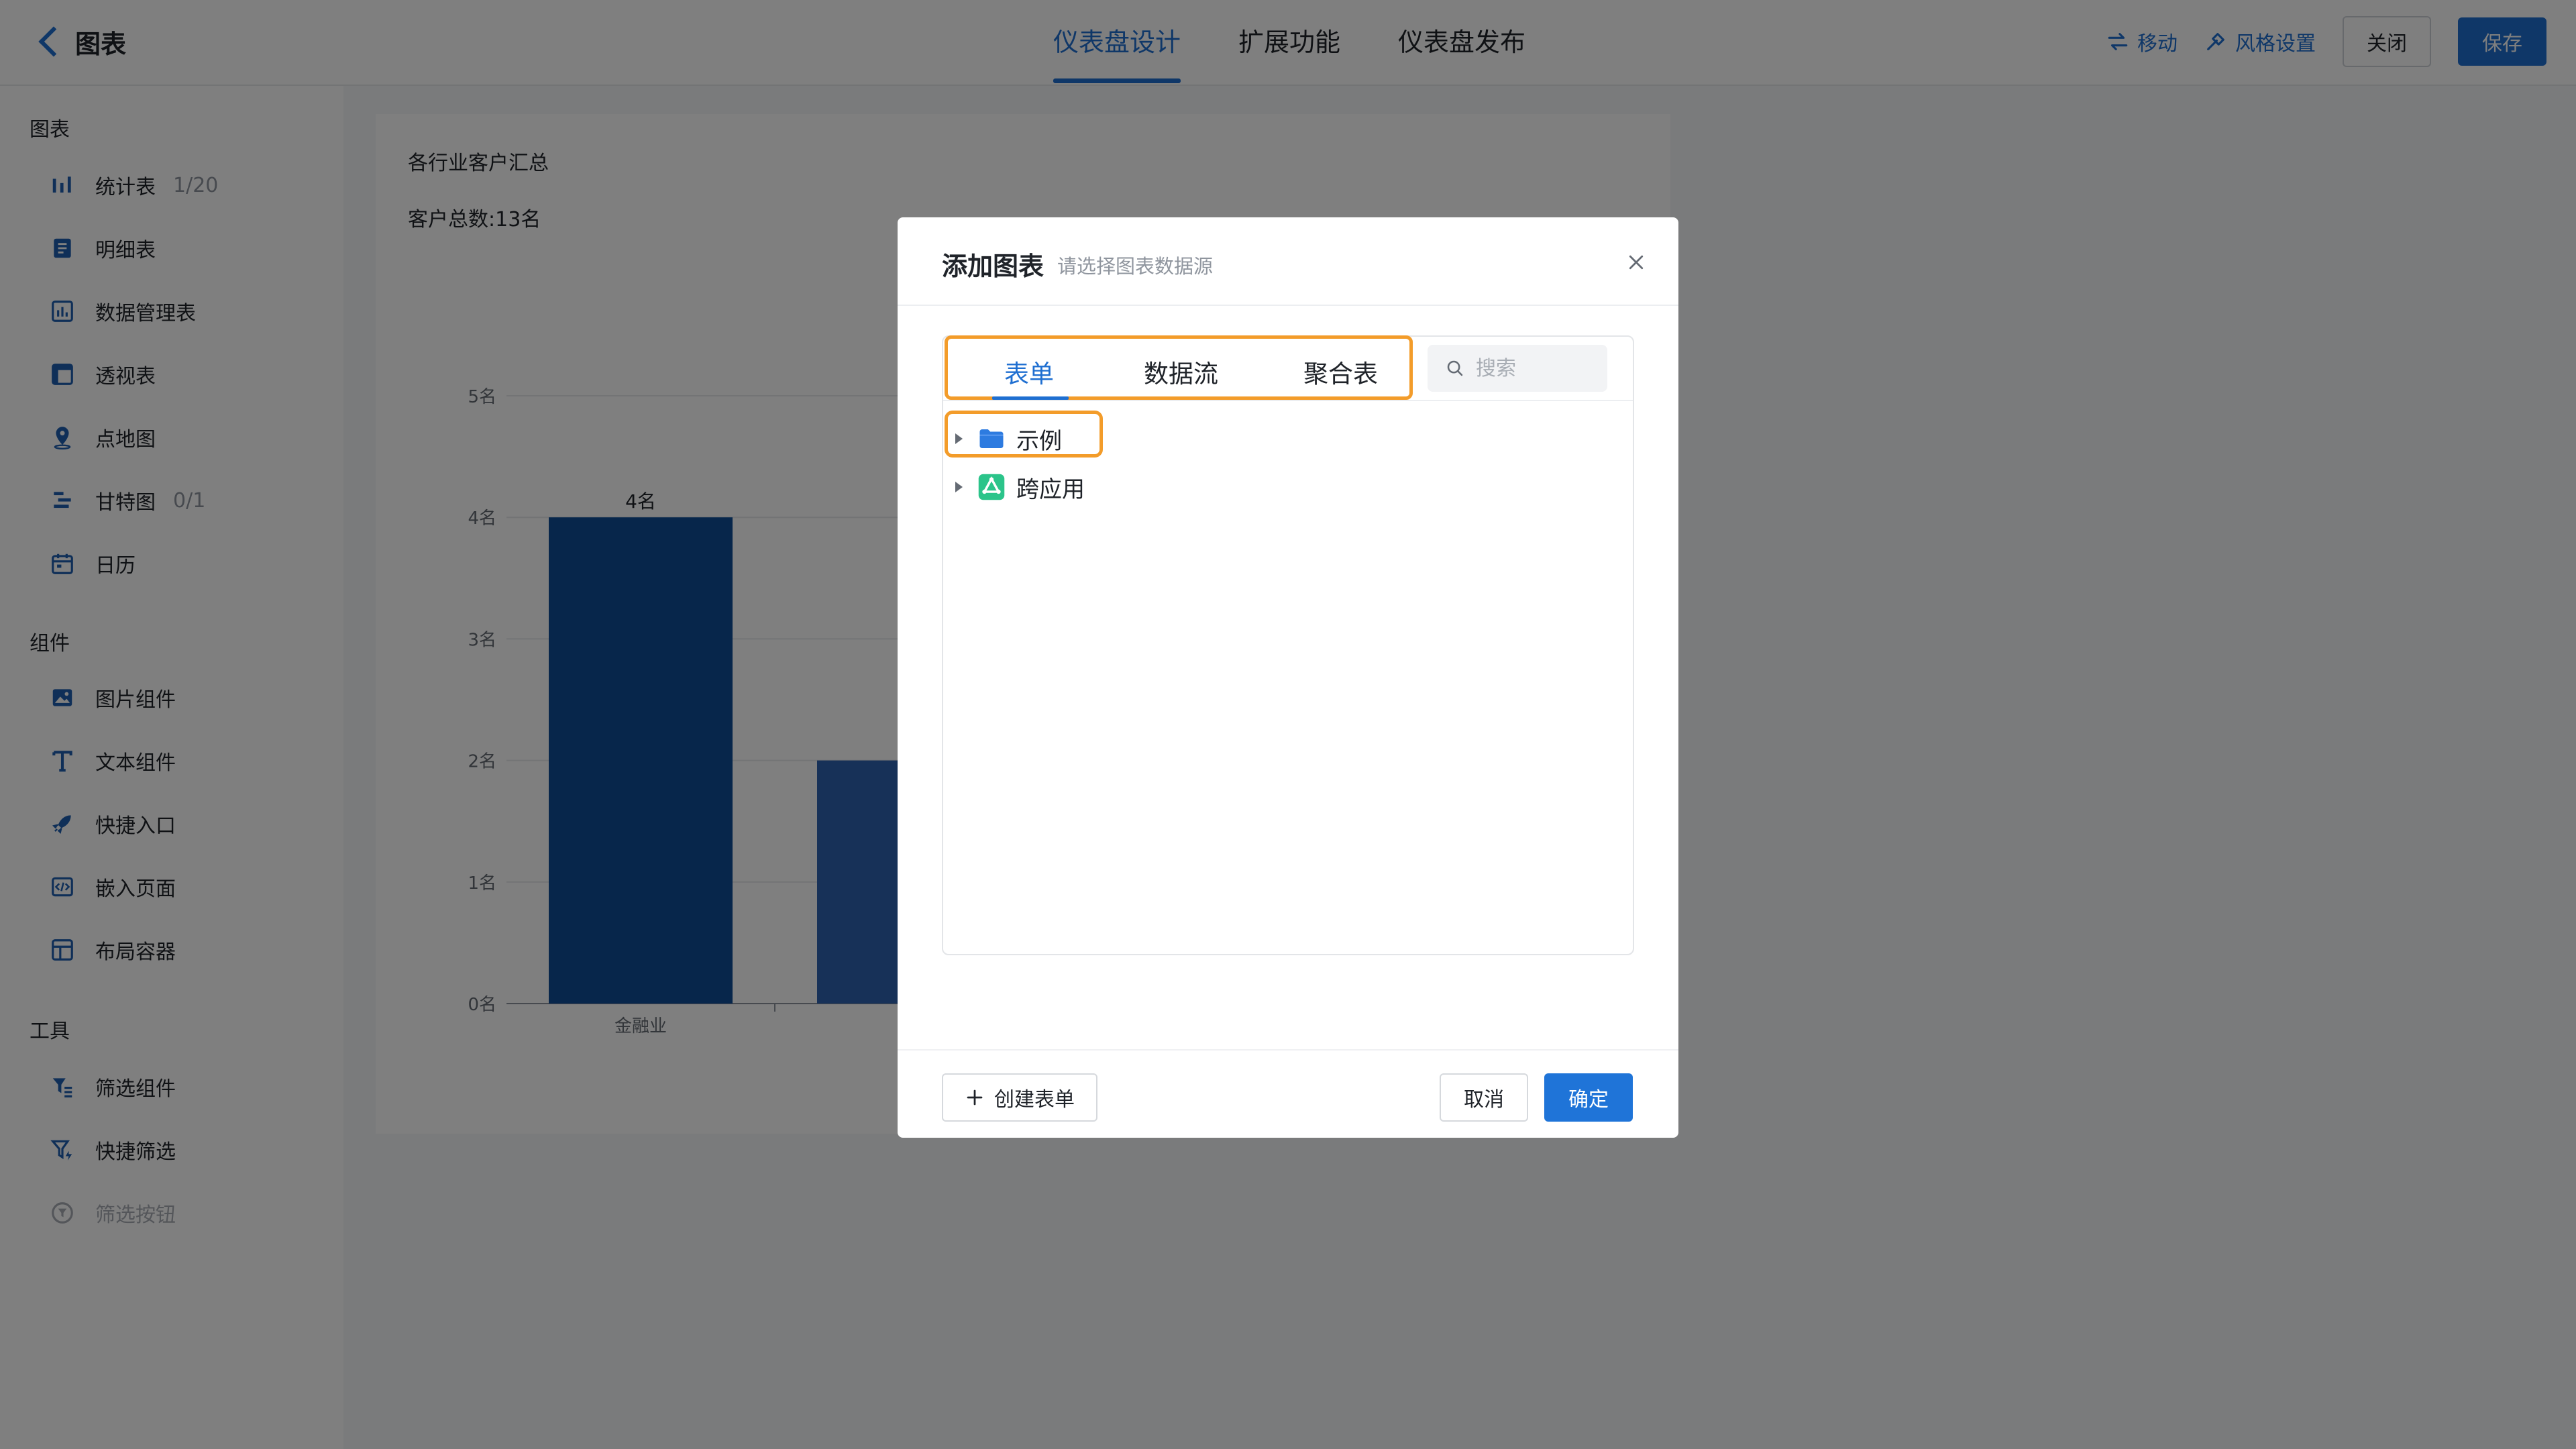  What do you see at coordinates (991, 487) in the screenshot?
I see `cross-app-icon` at bounding box center [991, 487].